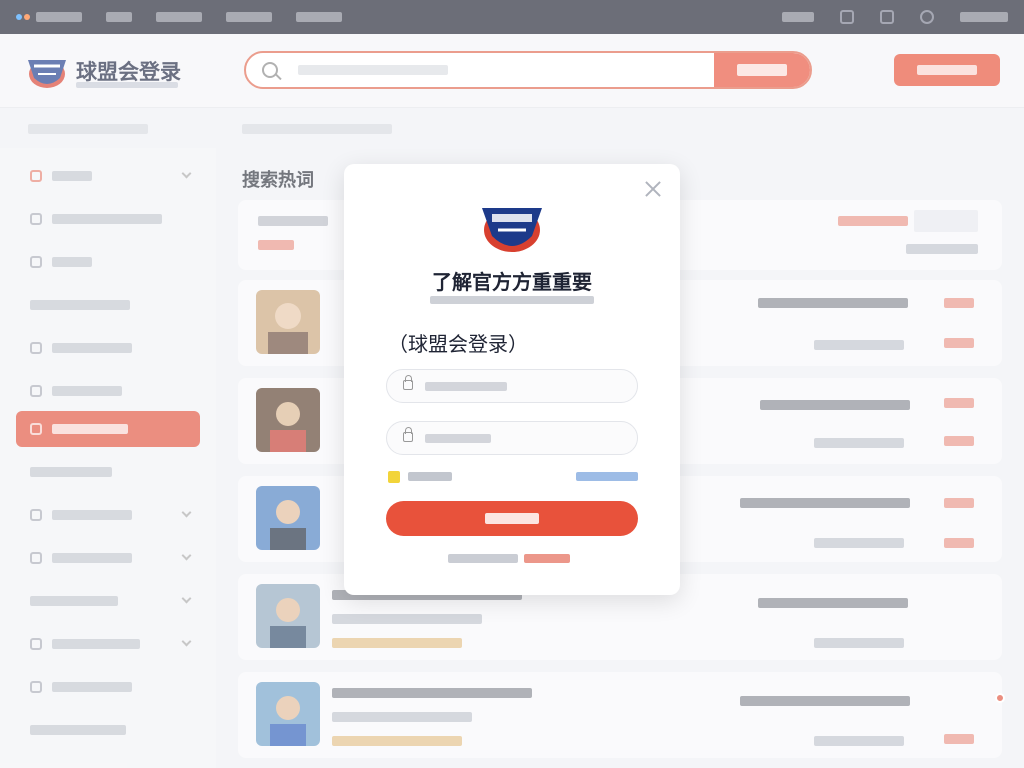  Describe the element at coordinates (512, 300) in the screenshot. I see `modal-subtitle` at that location.